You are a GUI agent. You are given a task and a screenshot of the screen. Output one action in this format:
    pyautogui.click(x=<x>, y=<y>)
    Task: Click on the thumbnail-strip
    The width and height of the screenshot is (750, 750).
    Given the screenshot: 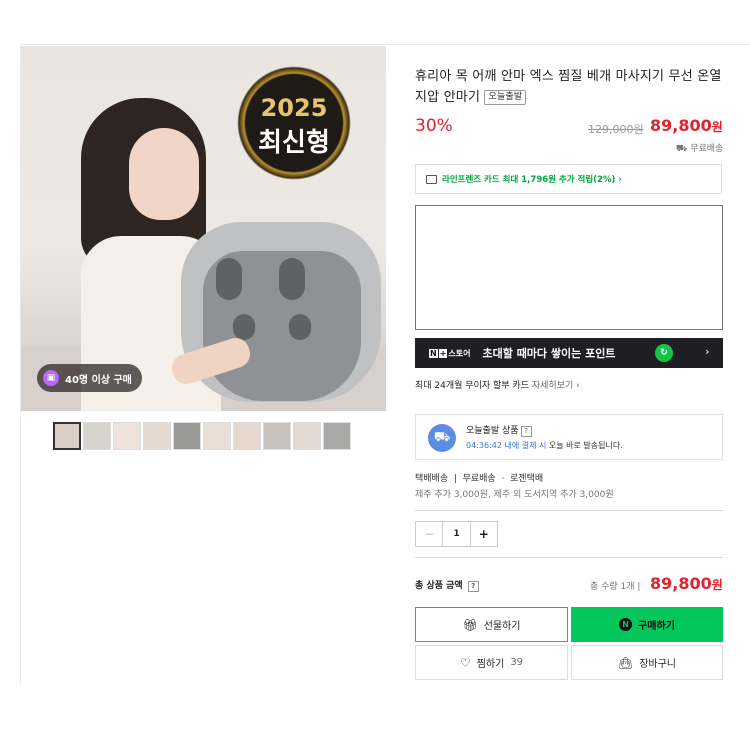 What is the action you would take?
    pyautogui.click(x=202, y=436)
    